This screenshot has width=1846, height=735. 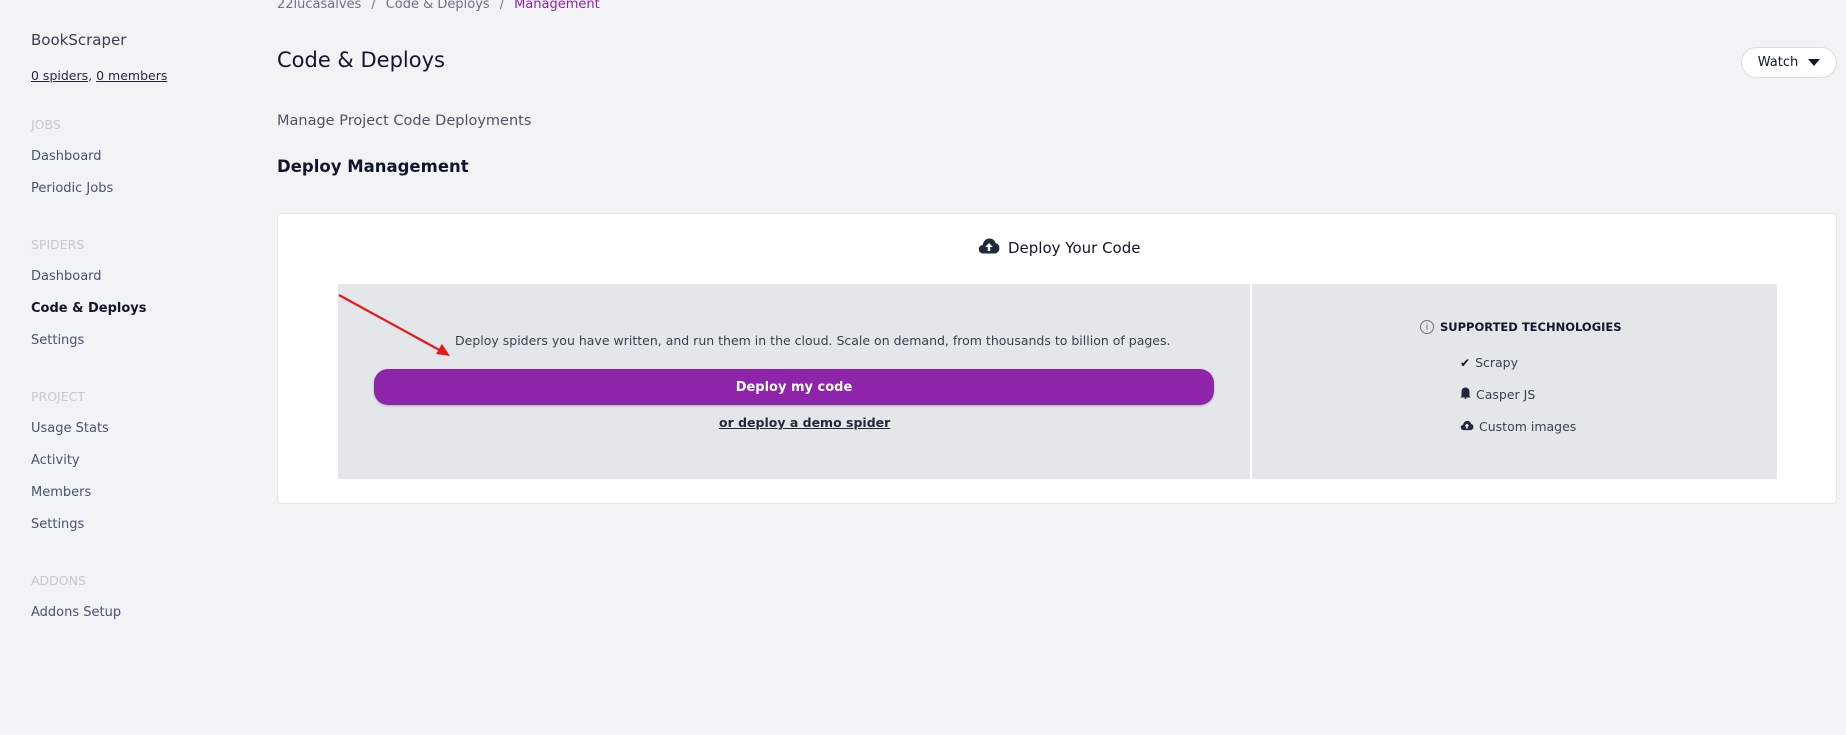 What do you see at coordinates (361, 60) in the screenshot?
I see `page-title: Code & Deploys` at bounding box center [361, 60].